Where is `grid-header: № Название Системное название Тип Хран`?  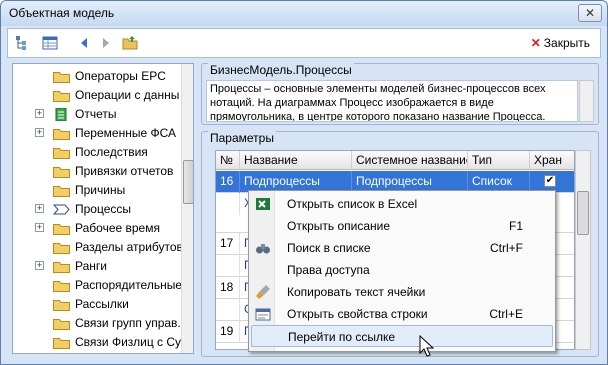 grid-header: № Название Системное название Тип Хран is located at coordinates (395, 160).